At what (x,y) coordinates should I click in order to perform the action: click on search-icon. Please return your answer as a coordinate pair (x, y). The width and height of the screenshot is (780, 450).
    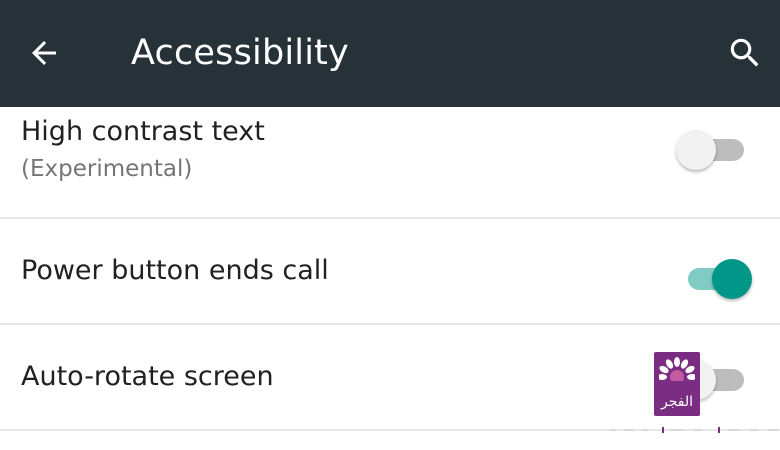
    Looking at the image, I should click on (744, 52).